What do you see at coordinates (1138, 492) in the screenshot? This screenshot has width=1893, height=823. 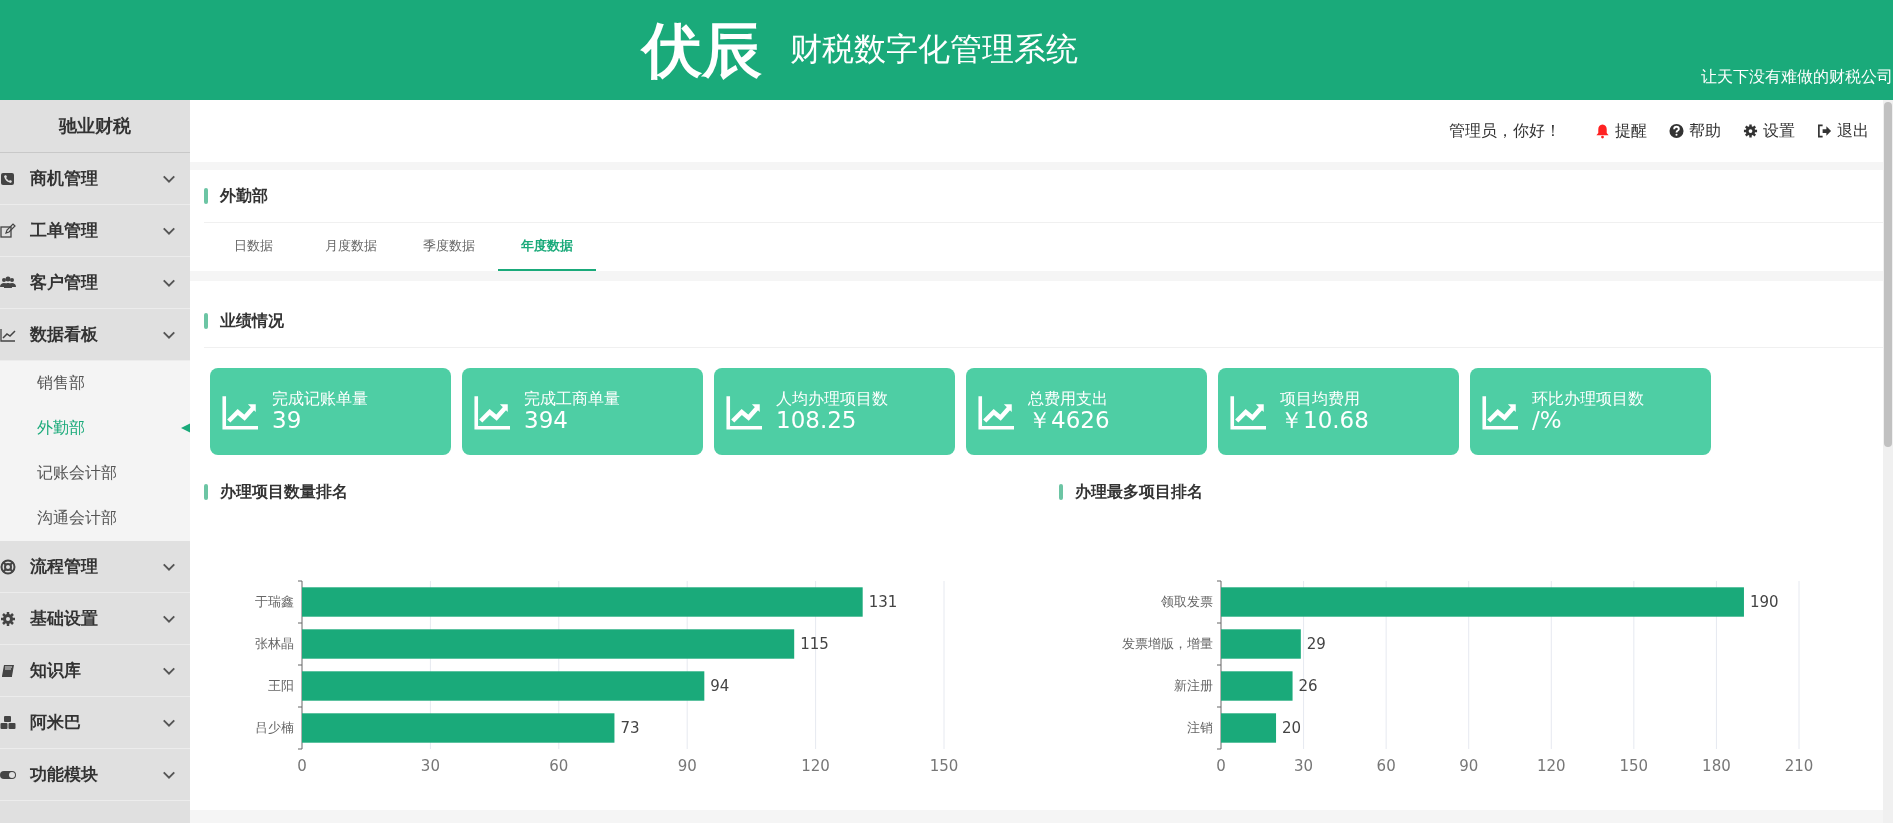 I see `chart-title: 办理最多项目排名` at bounding box center [1138, 492].